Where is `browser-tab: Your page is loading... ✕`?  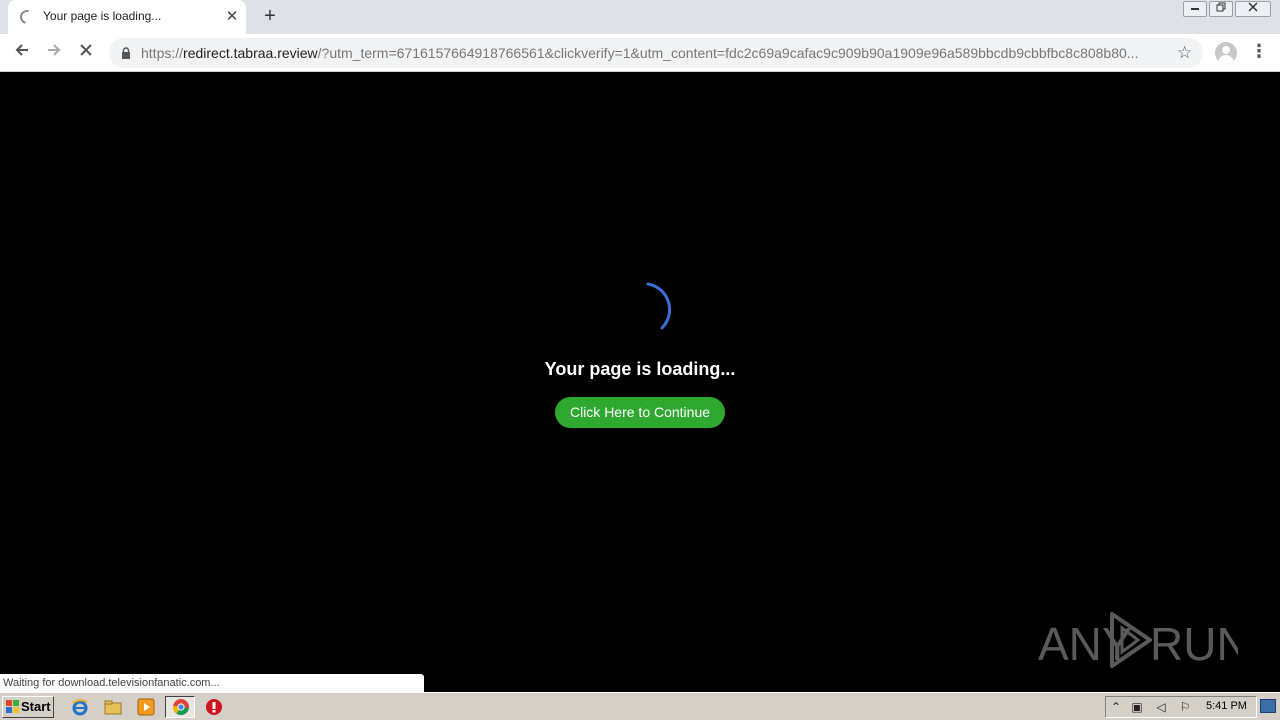 browser-tab: Your page is loading... ✕ is located at coordinates (127, 17).